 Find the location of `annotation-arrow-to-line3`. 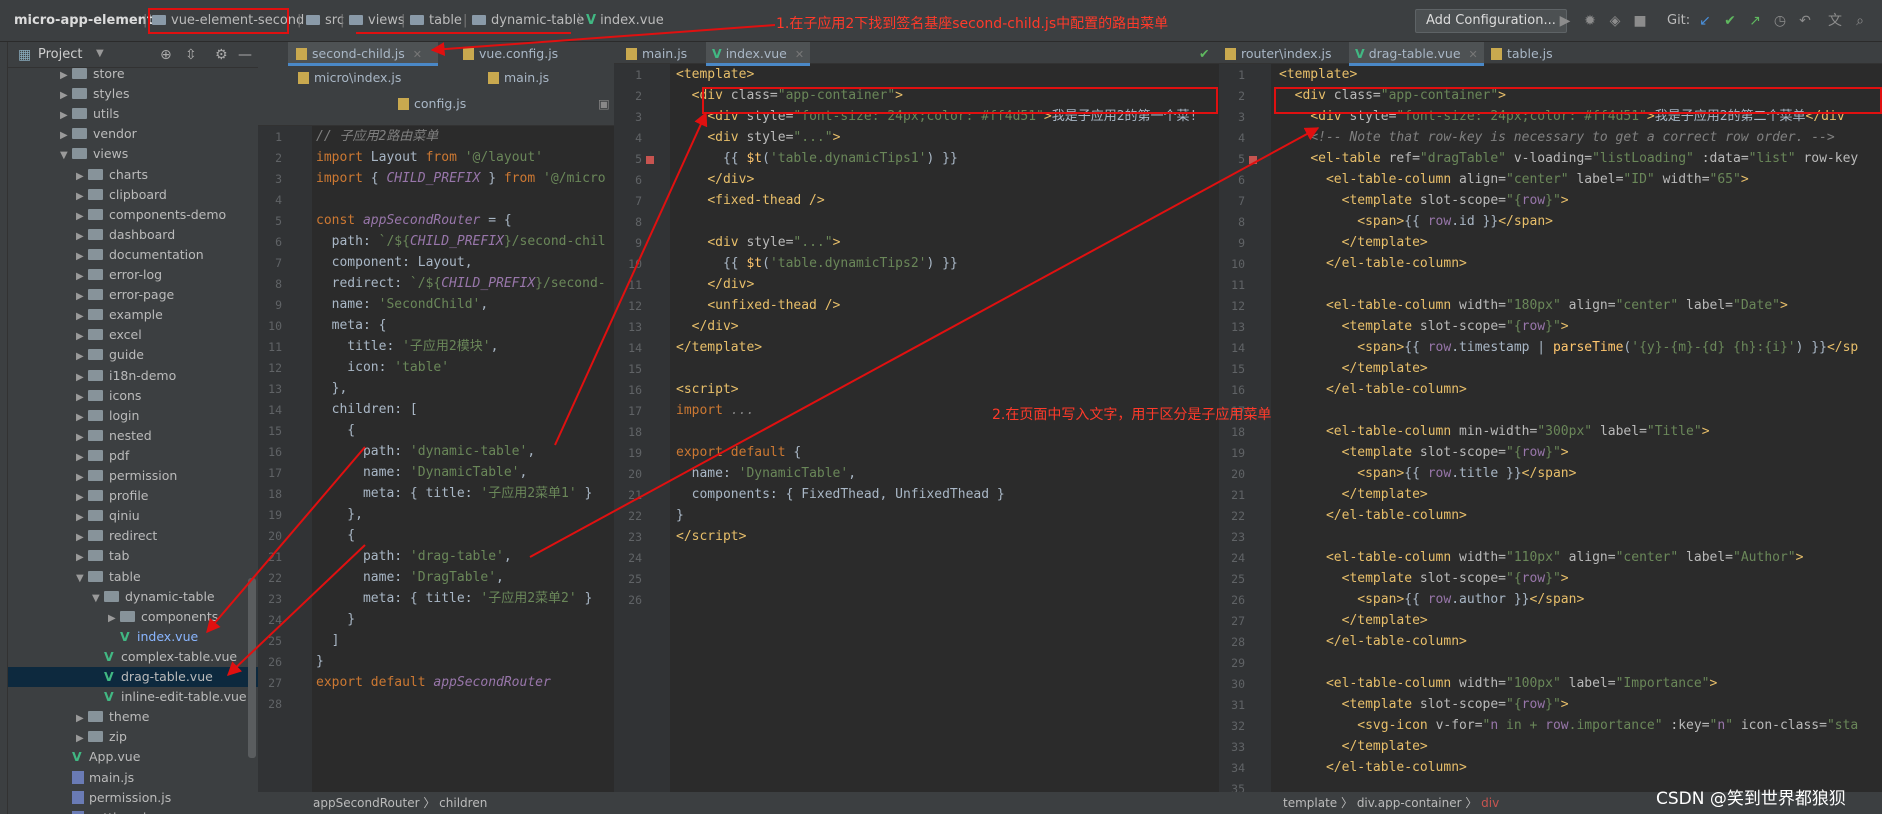

annotation-arrow-to-line3 is located at coordinates (631, 278).